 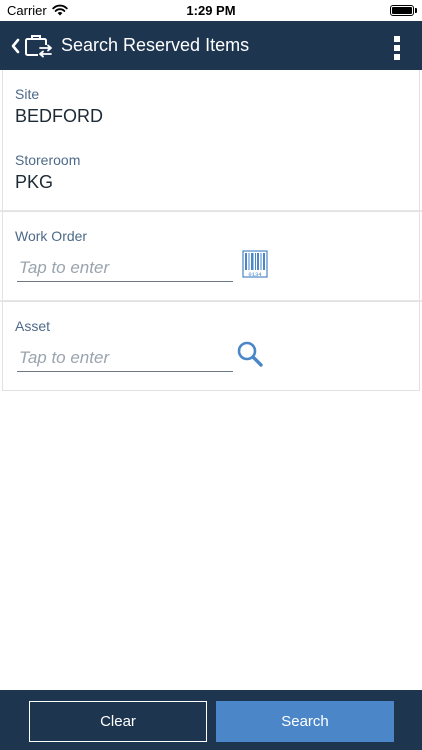 I want to click on work-order-input, so click(x=125, y=268).